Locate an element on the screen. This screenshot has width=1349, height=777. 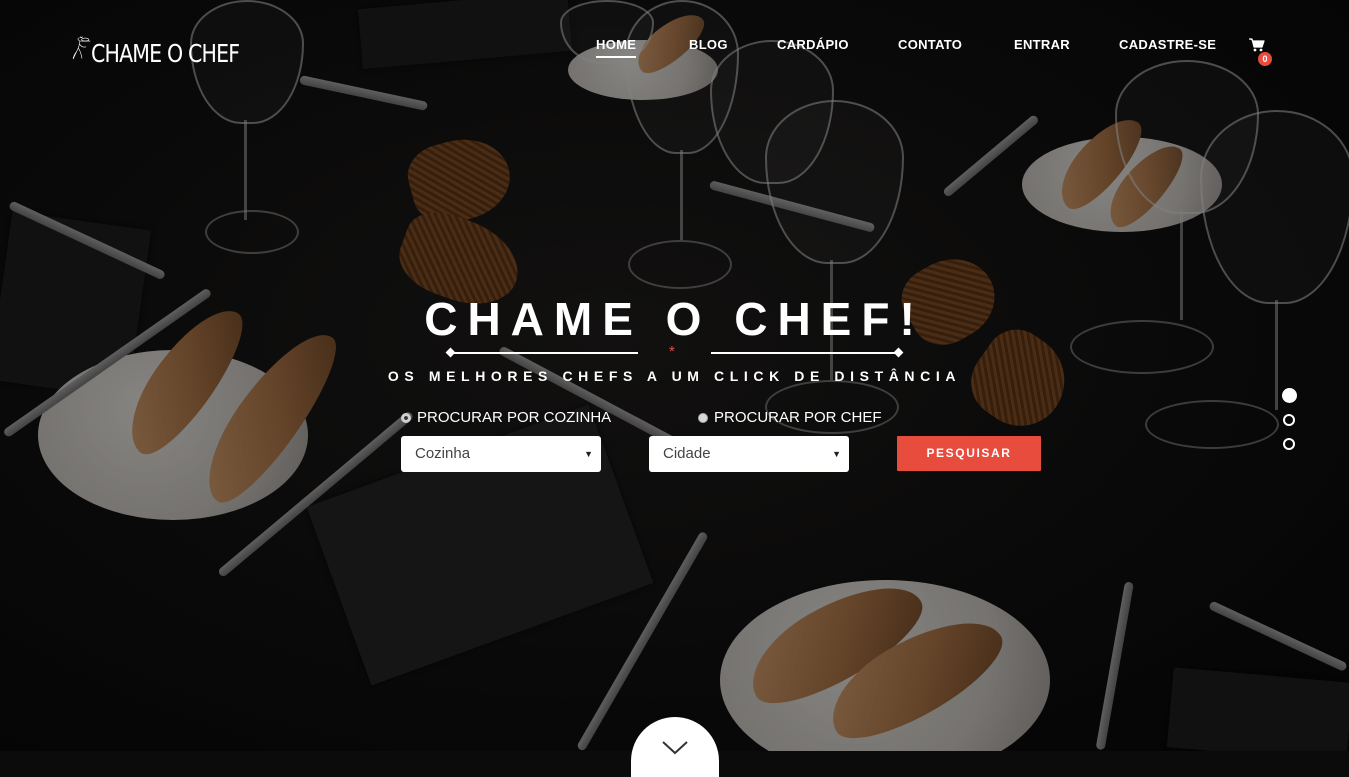
nav-entrar: ENTRAR is located at coordinates (1042, 44).